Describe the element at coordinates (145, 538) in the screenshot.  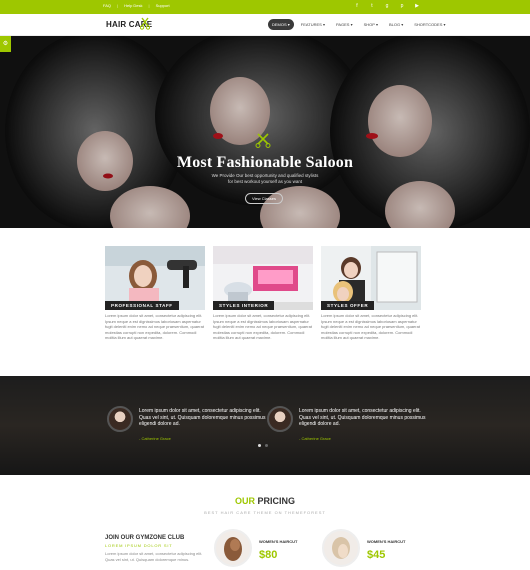
I see `club-title: JOIN OUR GYMZONE CLUB` at that location.